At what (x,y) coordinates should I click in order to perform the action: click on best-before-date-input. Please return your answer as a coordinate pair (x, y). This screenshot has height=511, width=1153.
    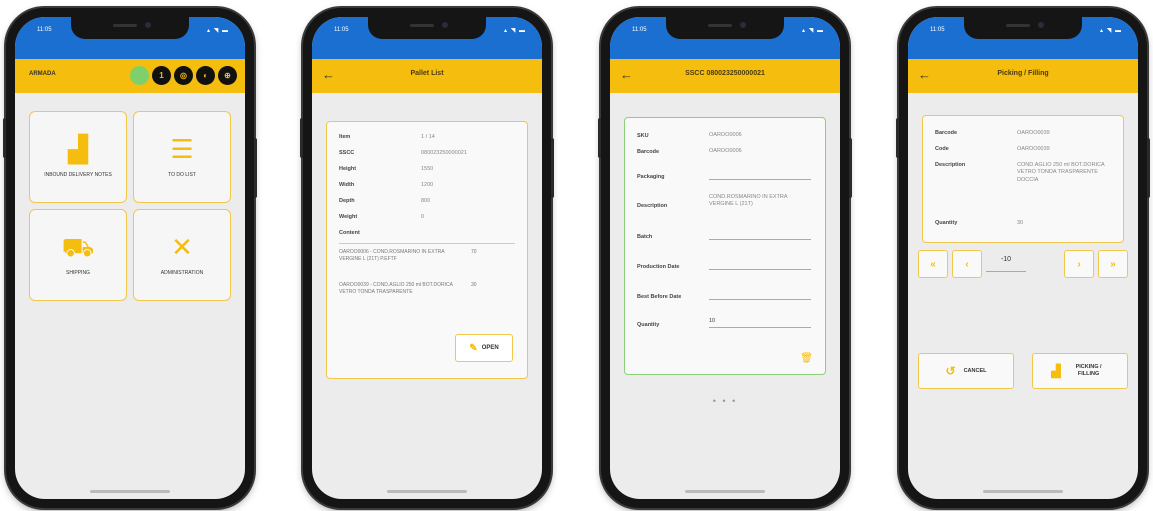
    Looking at the image, I should click on (760, 295).